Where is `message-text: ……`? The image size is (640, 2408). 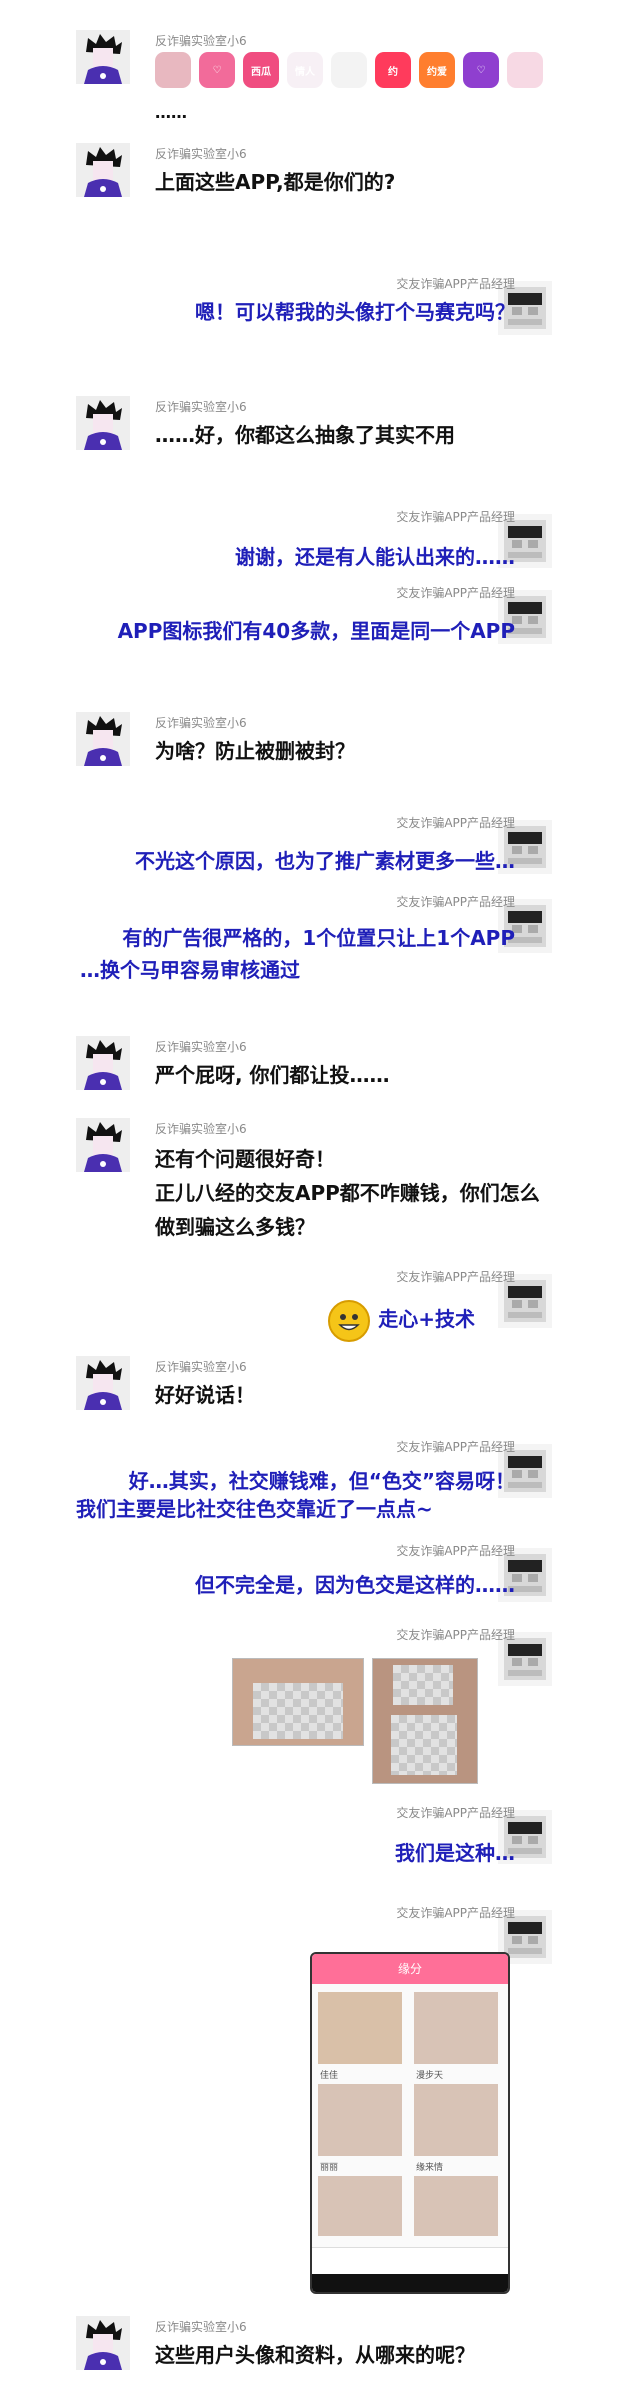 message-text: …… is located at coordinates (171, 112).